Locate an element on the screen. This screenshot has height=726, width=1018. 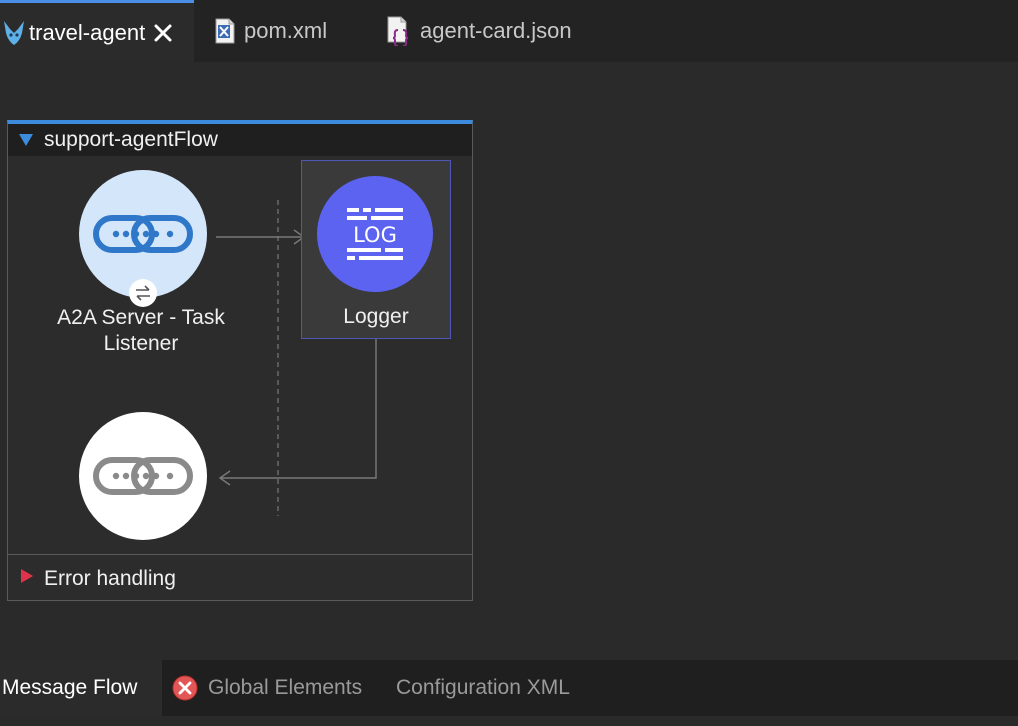
logger-node: LOG Logger is located at coordinates (376, 249).